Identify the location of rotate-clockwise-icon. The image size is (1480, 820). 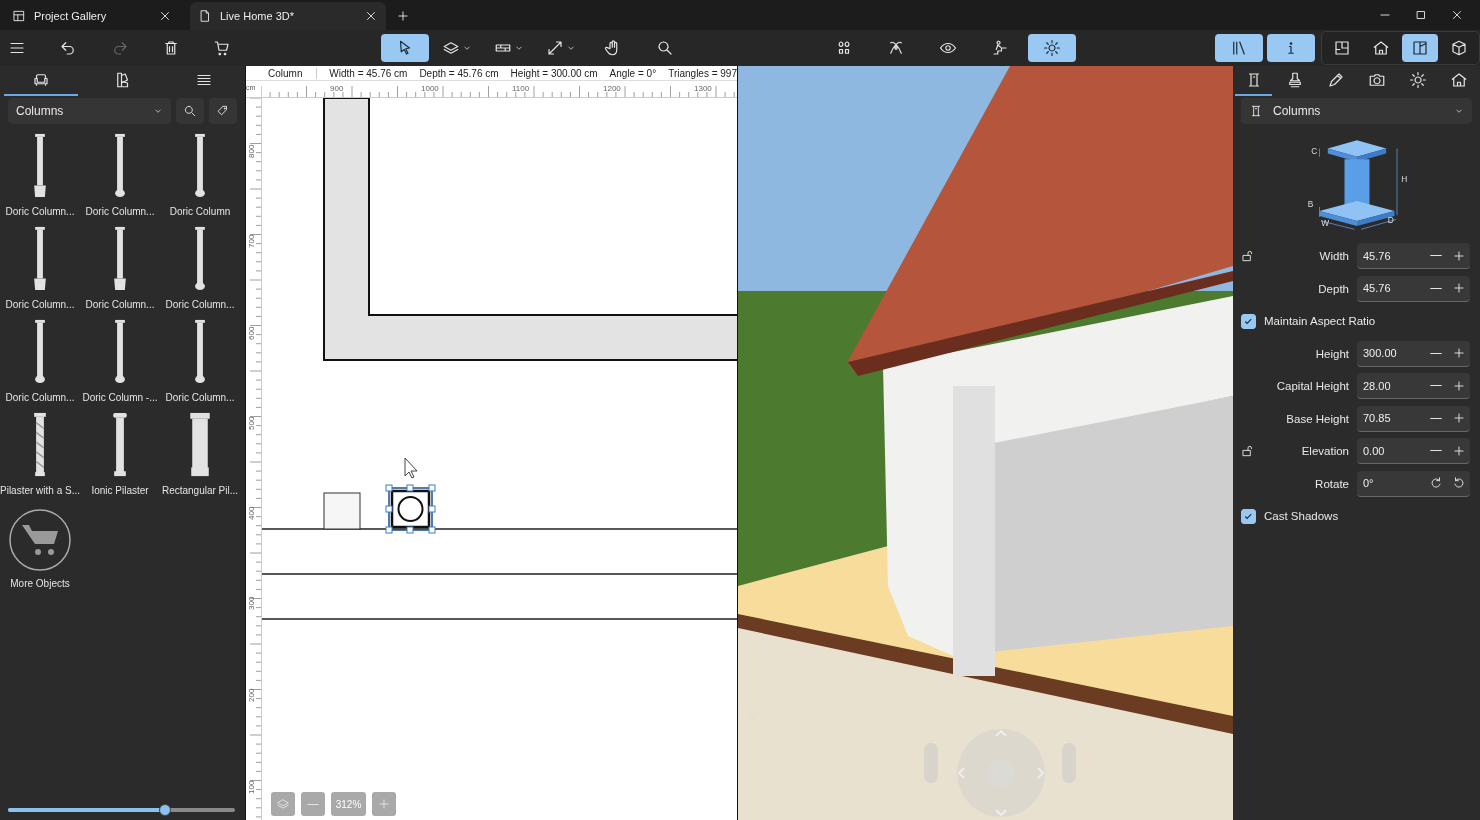
(1436, 483).